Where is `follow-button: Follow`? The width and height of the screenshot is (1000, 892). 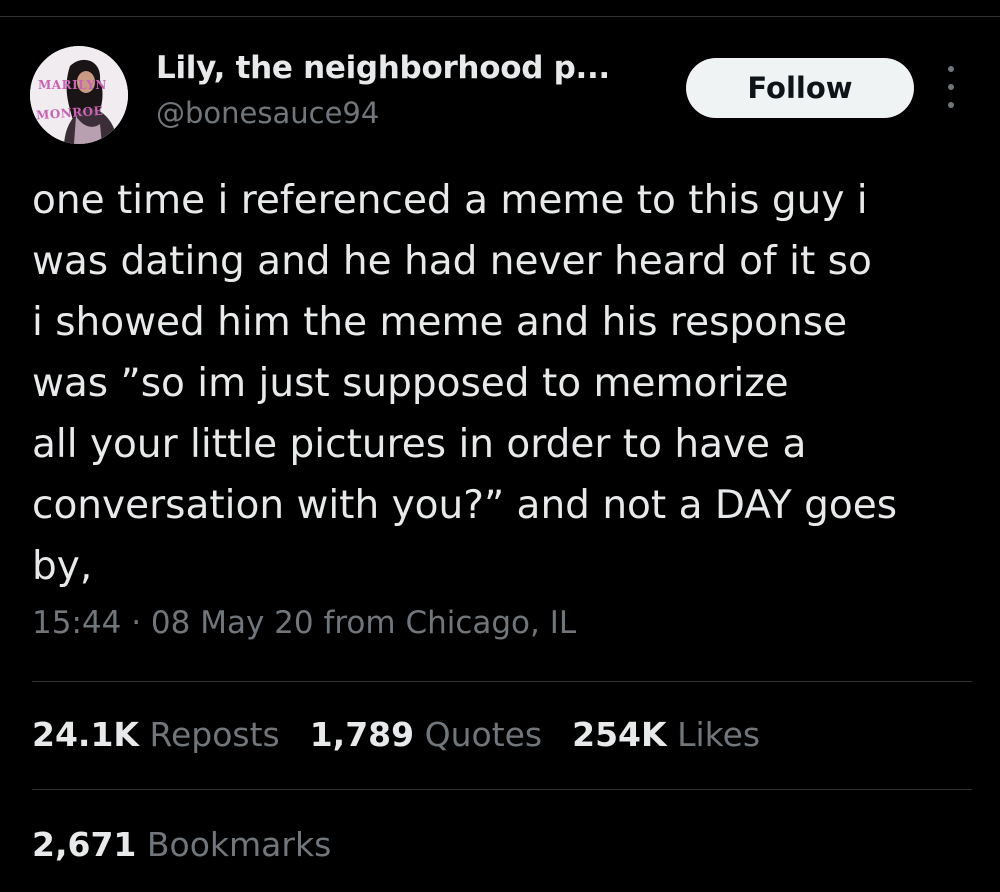 follow-button: Follow is located at coordinates (800, 88).